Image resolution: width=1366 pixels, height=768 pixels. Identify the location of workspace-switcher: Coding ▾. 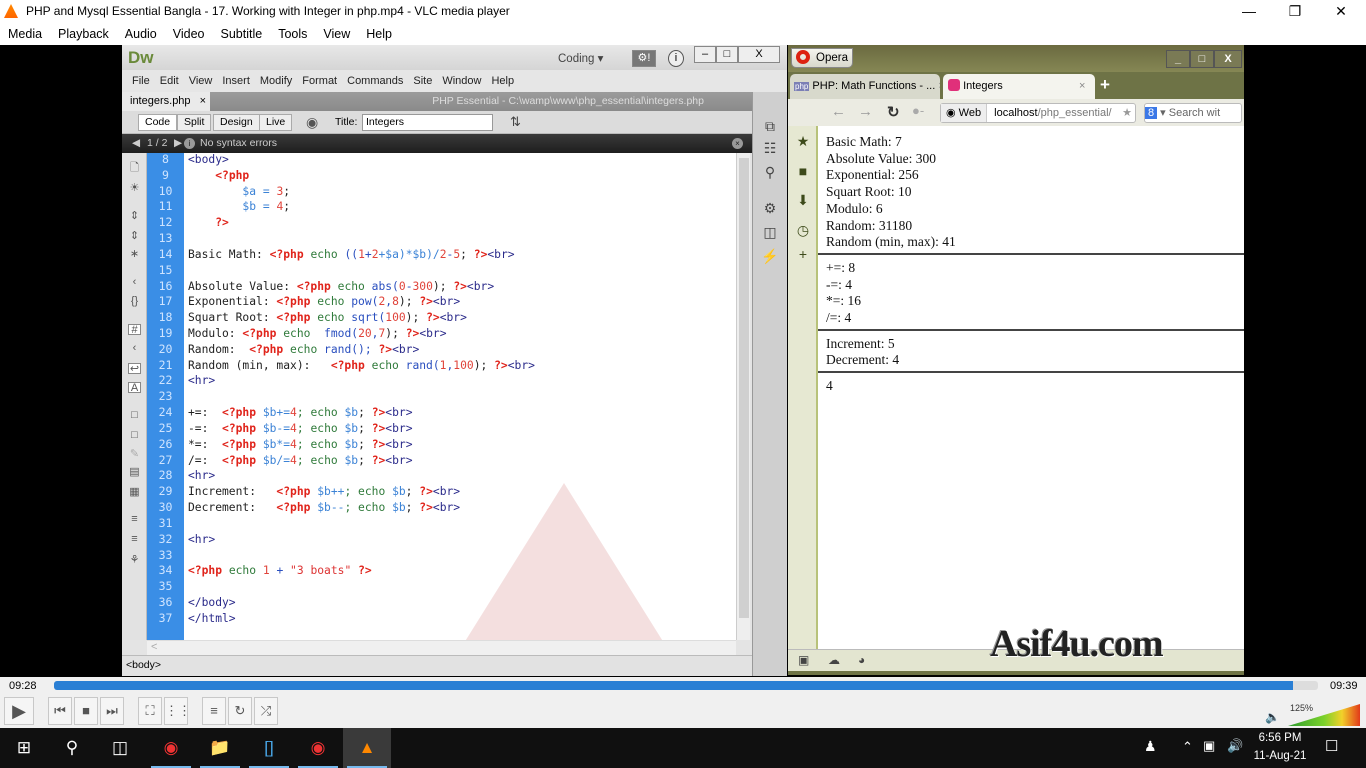
(580, 58).